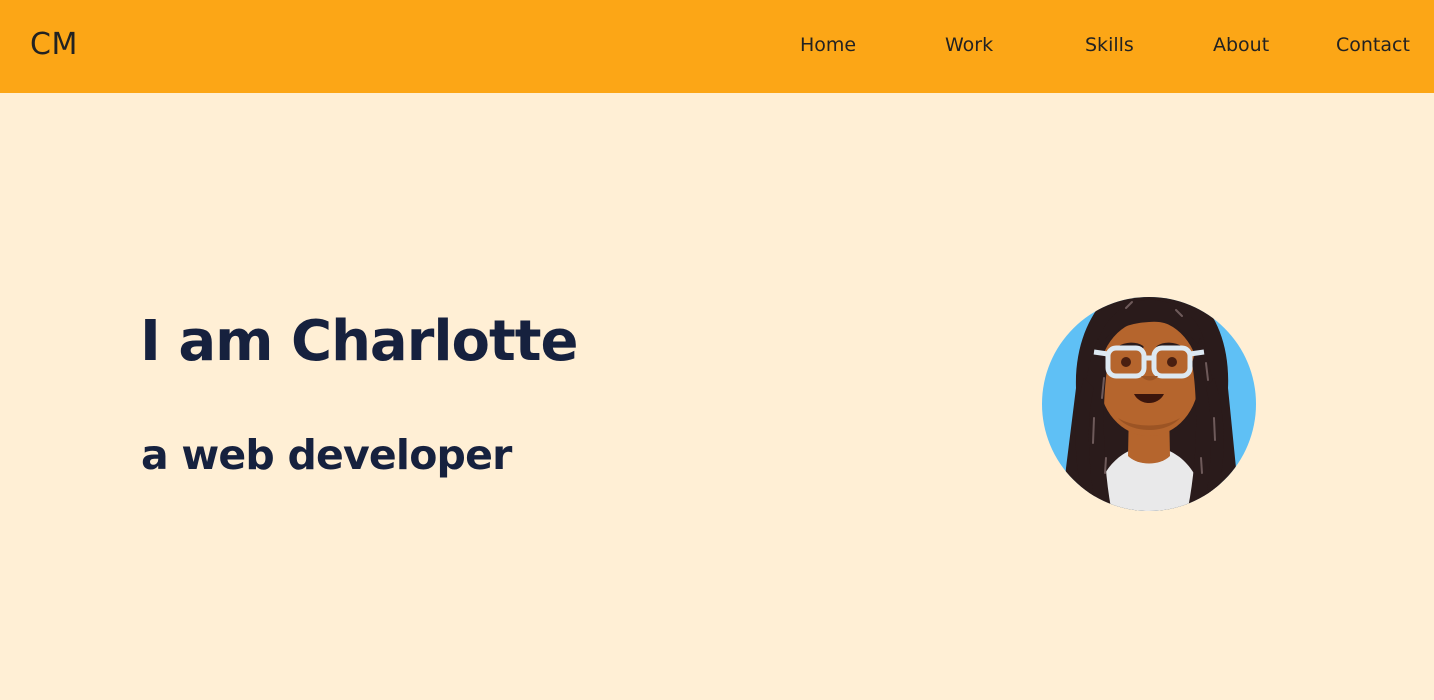 The image size is (1434, 700). I want to click on top-header: CM Home Work Skills About Contact, so click(717, 46).